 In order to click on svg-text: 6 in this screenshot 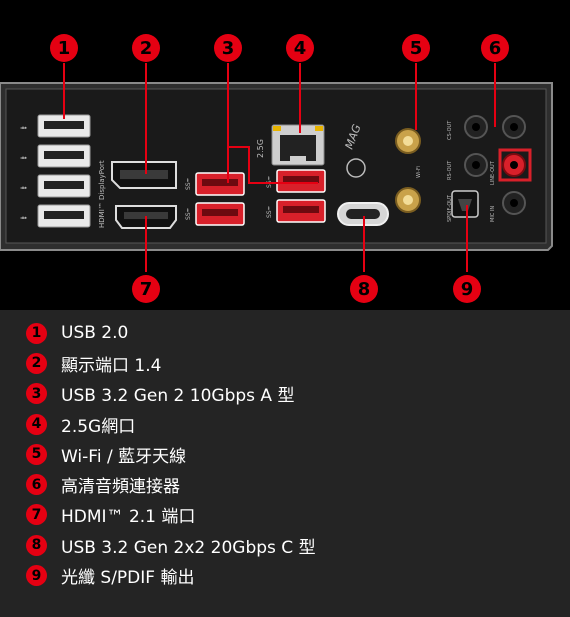, I will do `click(495, 48)`.